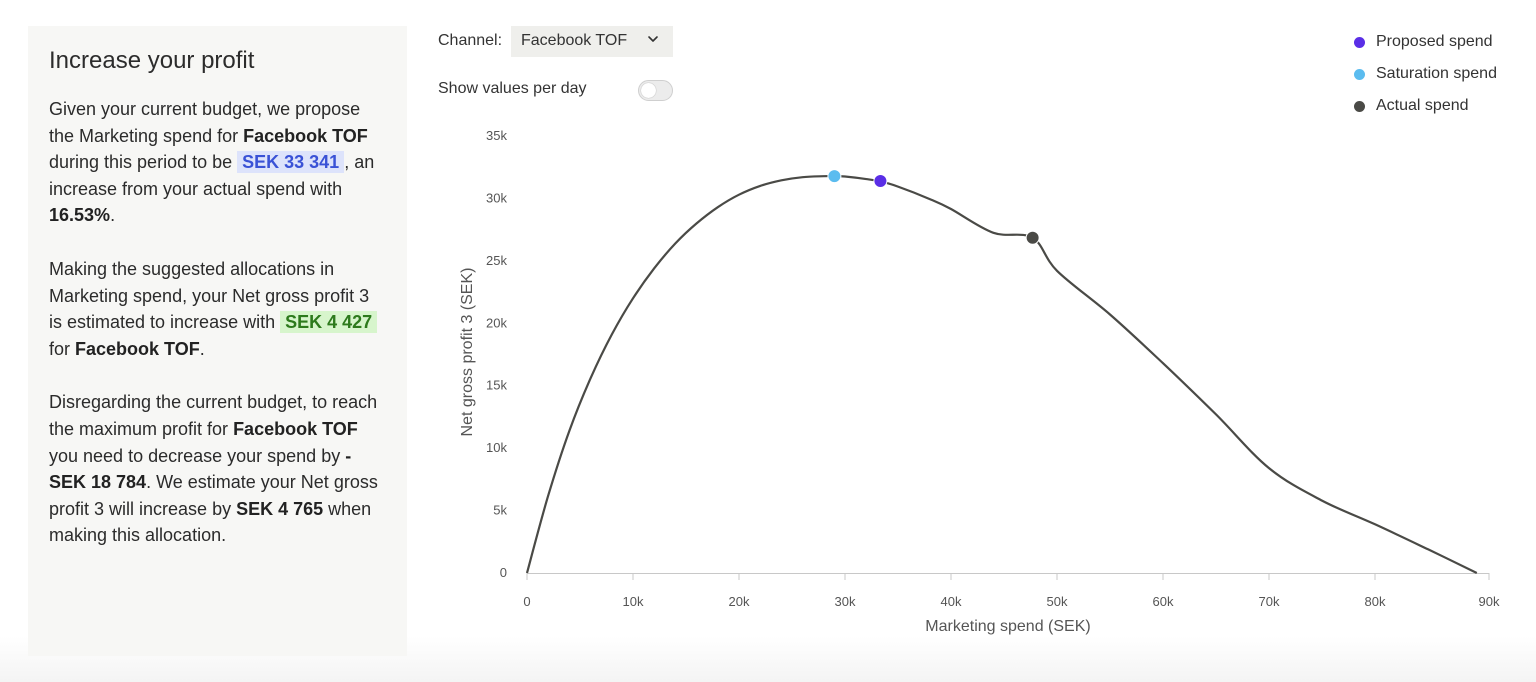  Describe the element at coordinates (834, 176) in the screenshot. I see `saturation-spend-marker` at that location.